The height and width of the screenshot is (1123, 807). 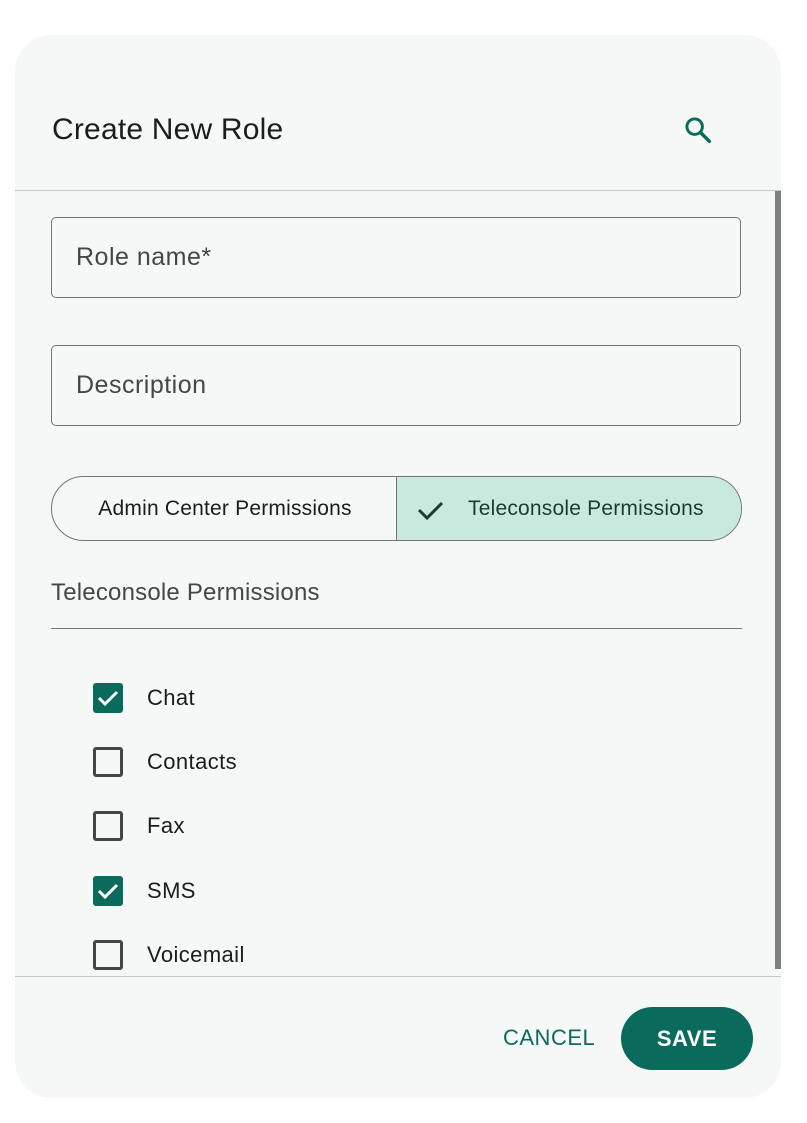 I want to click on role-name-field, so click(x=396, y=257).